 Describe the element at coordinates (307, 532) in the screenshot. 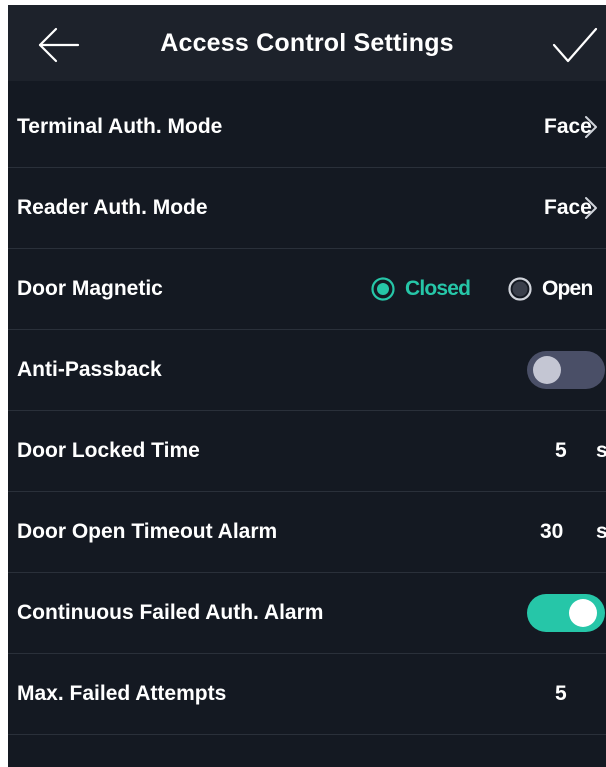

I see `door-open-timeout-alarm-row: Door Open Timeout Alarm 30 s` at that location.